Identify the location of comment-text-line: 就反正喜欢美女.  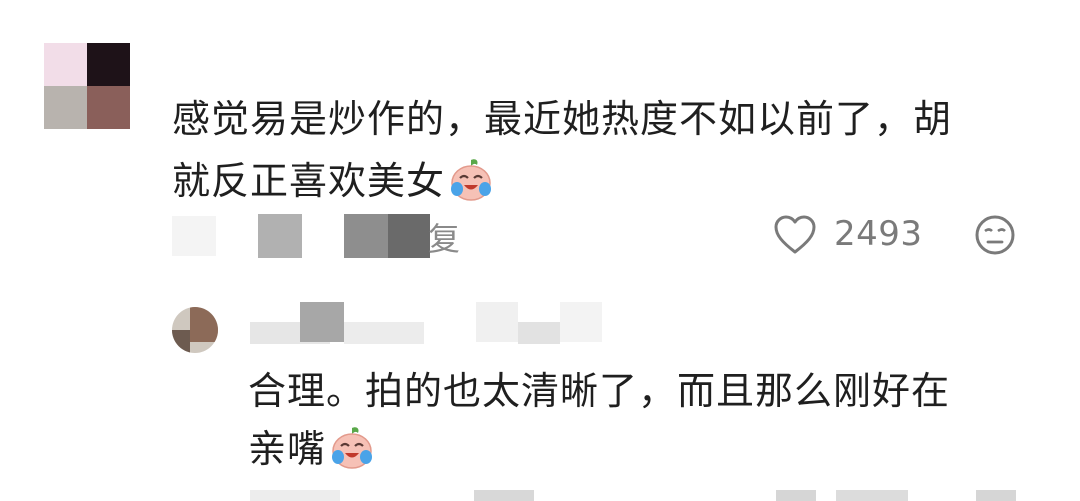
(309, 181).